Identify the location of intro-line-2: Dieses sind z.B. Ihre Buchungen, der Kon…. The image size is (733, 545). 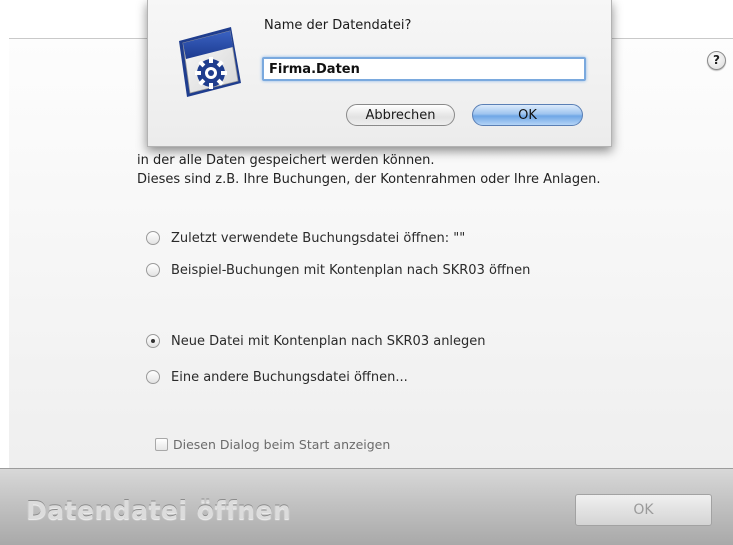
(369, 179).